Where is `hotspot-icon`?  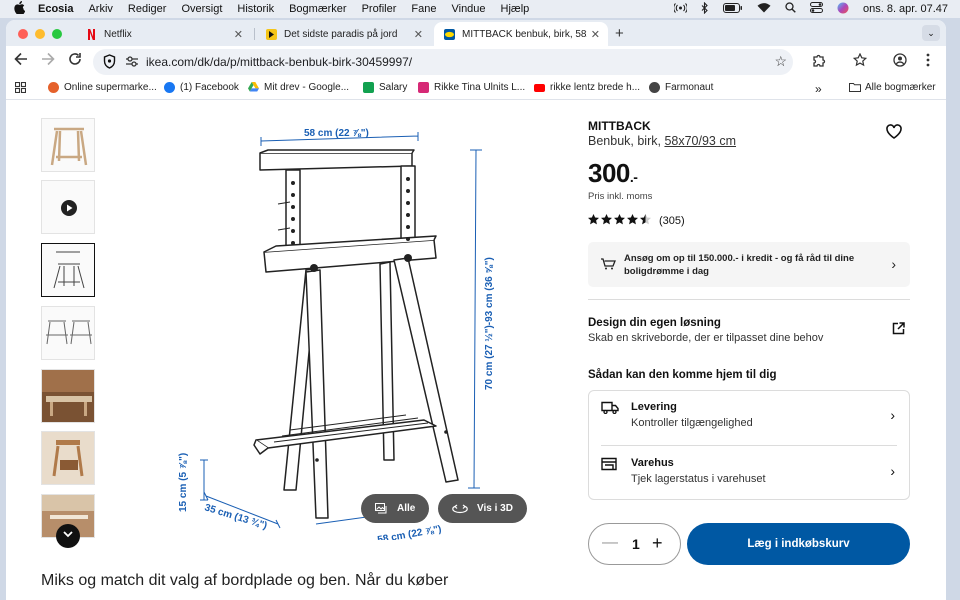 hotspot-icon is located at coordinates (680, 9).